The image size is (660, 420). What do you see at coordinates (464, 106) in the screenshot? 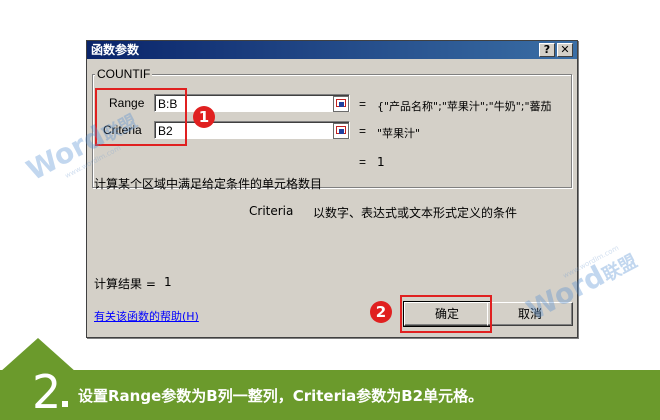
I see `range-result-value: {"产品名称";"苹果汁";"牛奶";"蕃茄` at bounding box center [464, 106].